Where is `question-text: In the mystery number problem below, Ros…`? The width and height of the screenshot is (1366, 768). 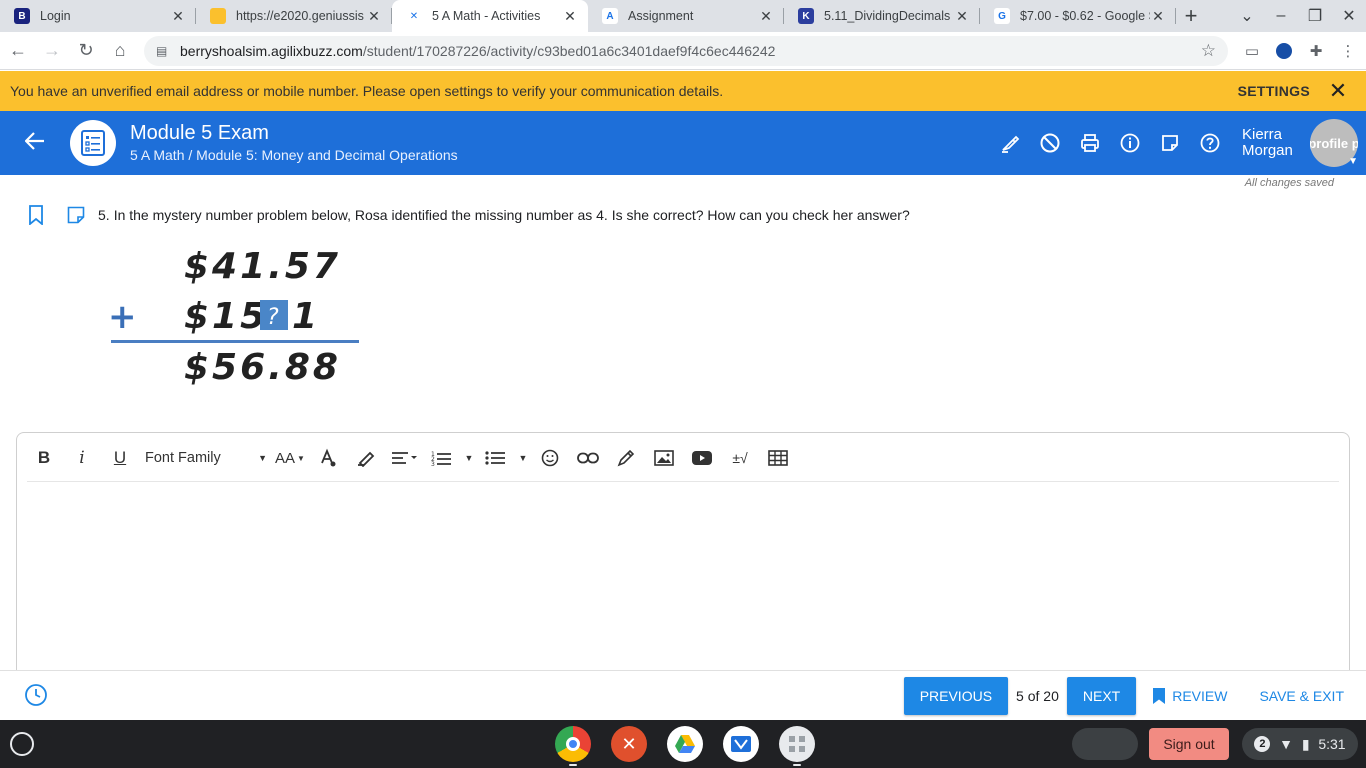
question-text: In the mystery number problem below, Ros… is located at coordinates (511, 215).